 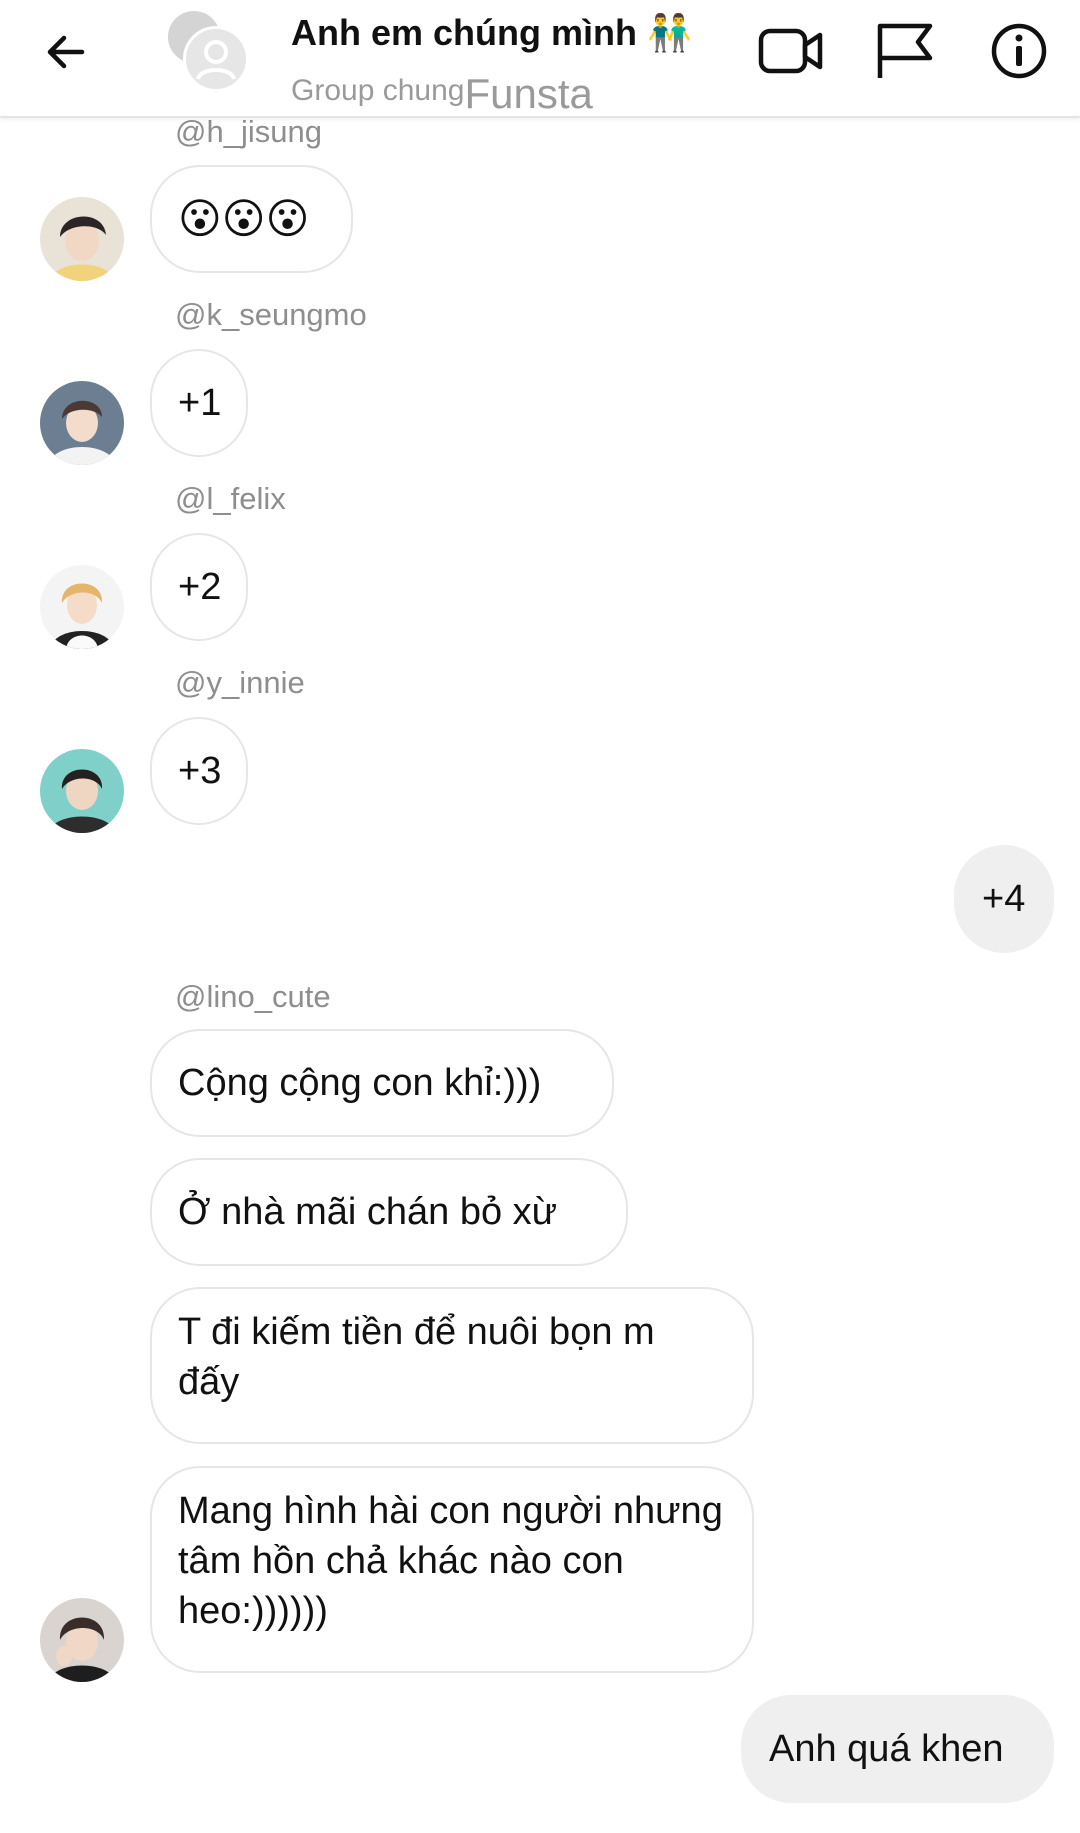 I want to click on message-text: Anh quá khen, so click(x=886, y=1749).